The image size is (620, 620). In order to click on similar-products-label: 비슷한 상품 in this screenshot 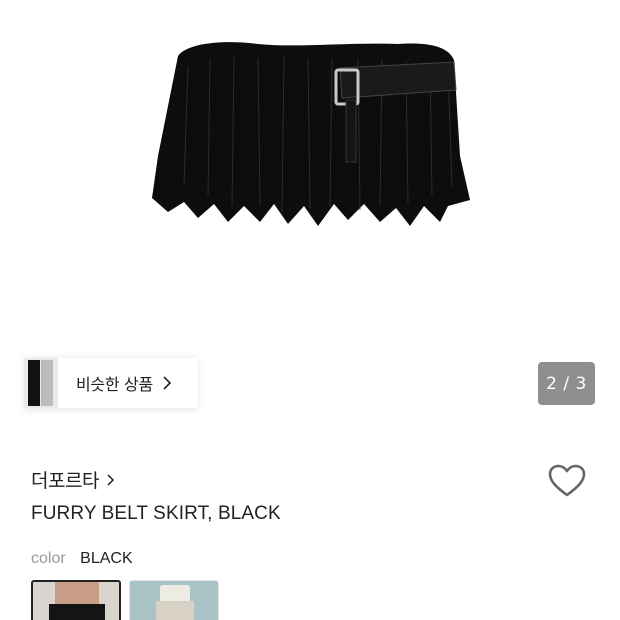, I will do `click(114, 384)`.